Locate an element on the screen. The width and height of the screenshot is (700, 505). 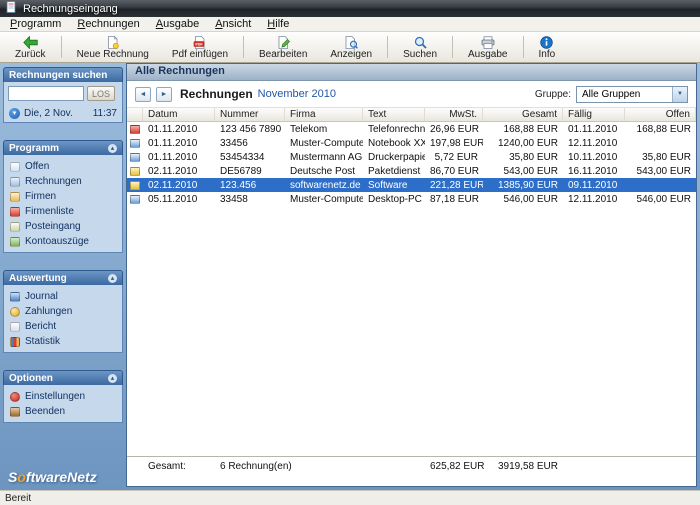
invoice-red-icon is located at coordinates (135, 129).